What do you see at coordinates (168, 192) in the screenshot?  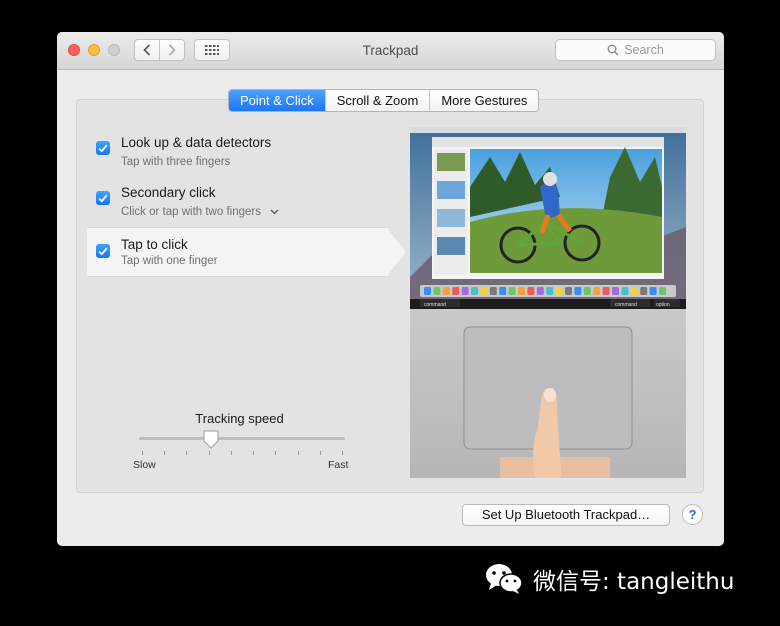 I see `option-title: Secondary click` at bounding box center [168, 192].